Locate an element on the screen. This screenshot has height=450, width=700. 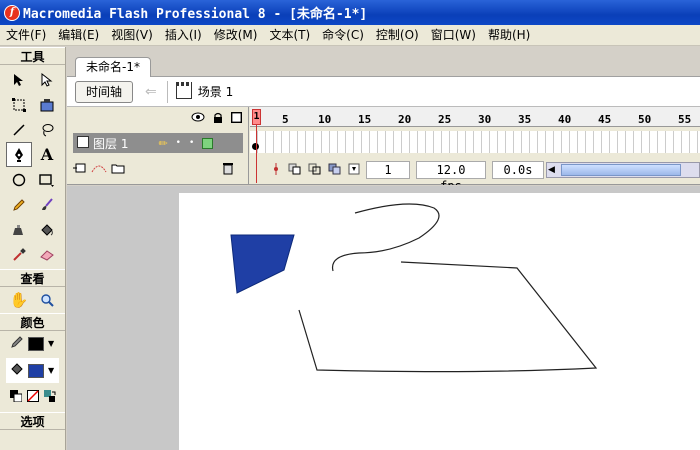
frame-tick: 5 is located at coordinates (285, 119).